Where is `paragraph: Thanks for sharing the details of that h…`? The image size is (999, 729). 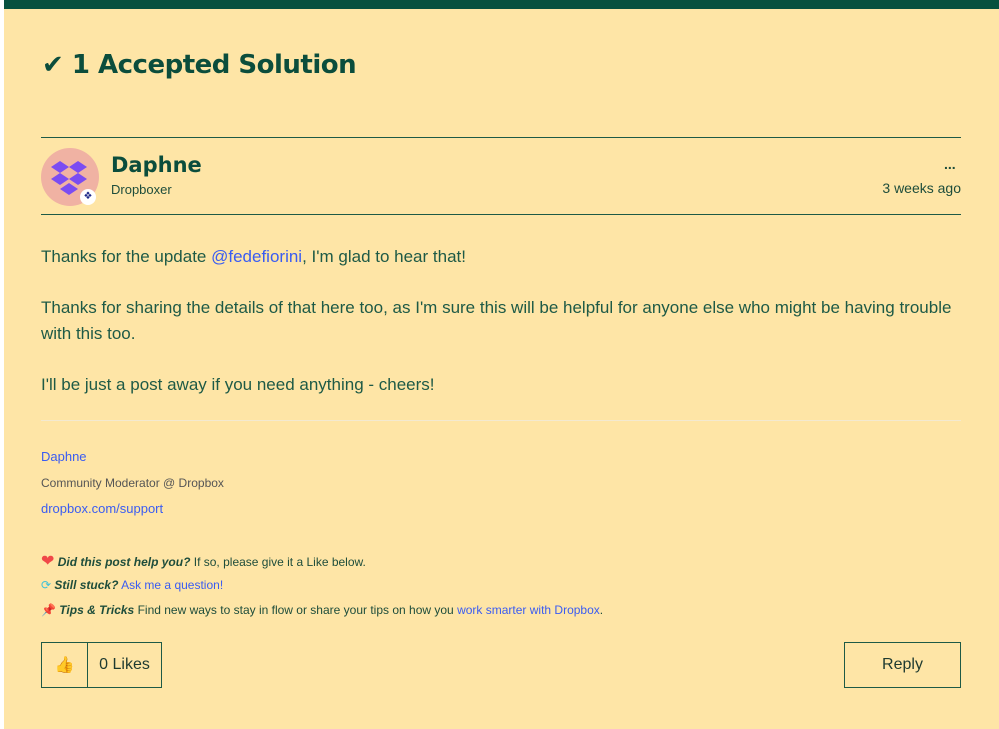
paragraph: Thanks for sharing the details of that h… is located at coordinates (496, 320).